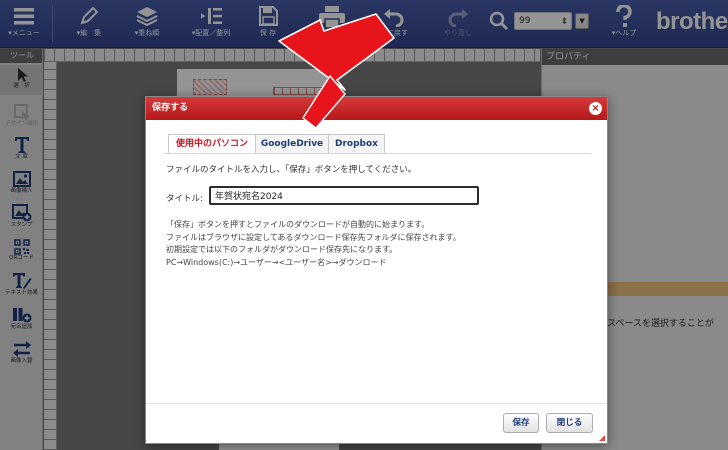 This screenshot has width=728, height=450. What do you see at coordinates (377, 153) in the screenshot?
I see `tab-divider` at bounding box center [377, 153].